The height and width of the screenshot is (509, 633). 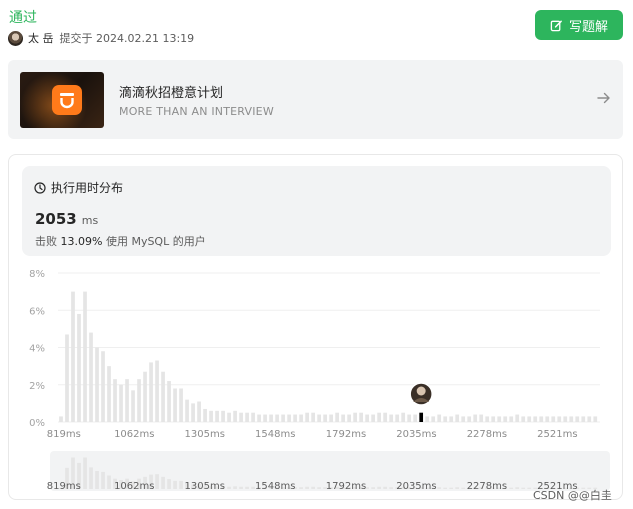 I want to click on y-tick-label: 6%, so click(x=37, y=311).